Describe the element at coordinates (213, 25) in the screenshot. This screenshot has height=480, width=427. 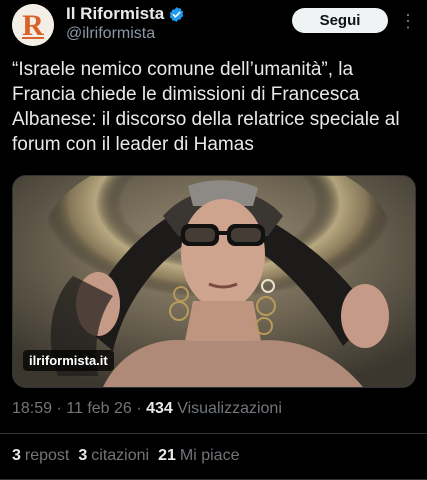
I see `tweet-header: R Il Riformista @ilriformista Segui ⋮` at that location.